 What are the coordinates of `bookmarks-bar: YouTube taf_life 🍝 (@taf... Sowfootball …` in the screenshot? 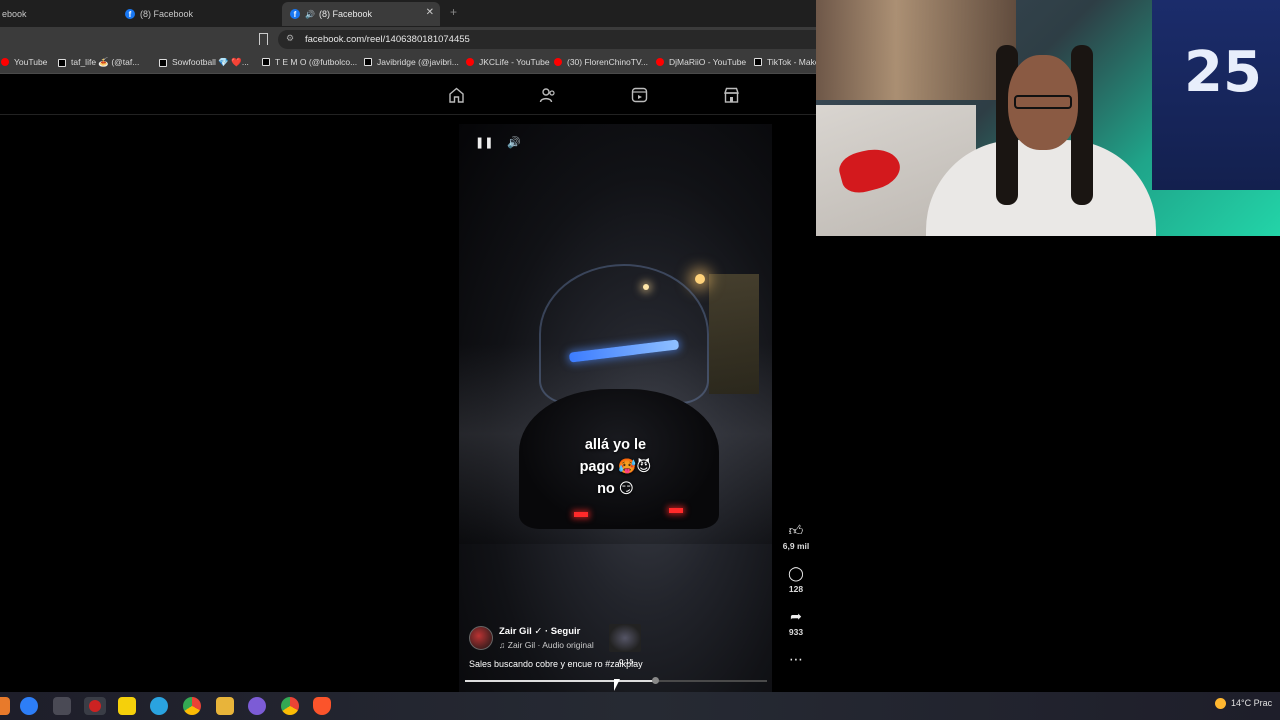 It's located at (408, 63).